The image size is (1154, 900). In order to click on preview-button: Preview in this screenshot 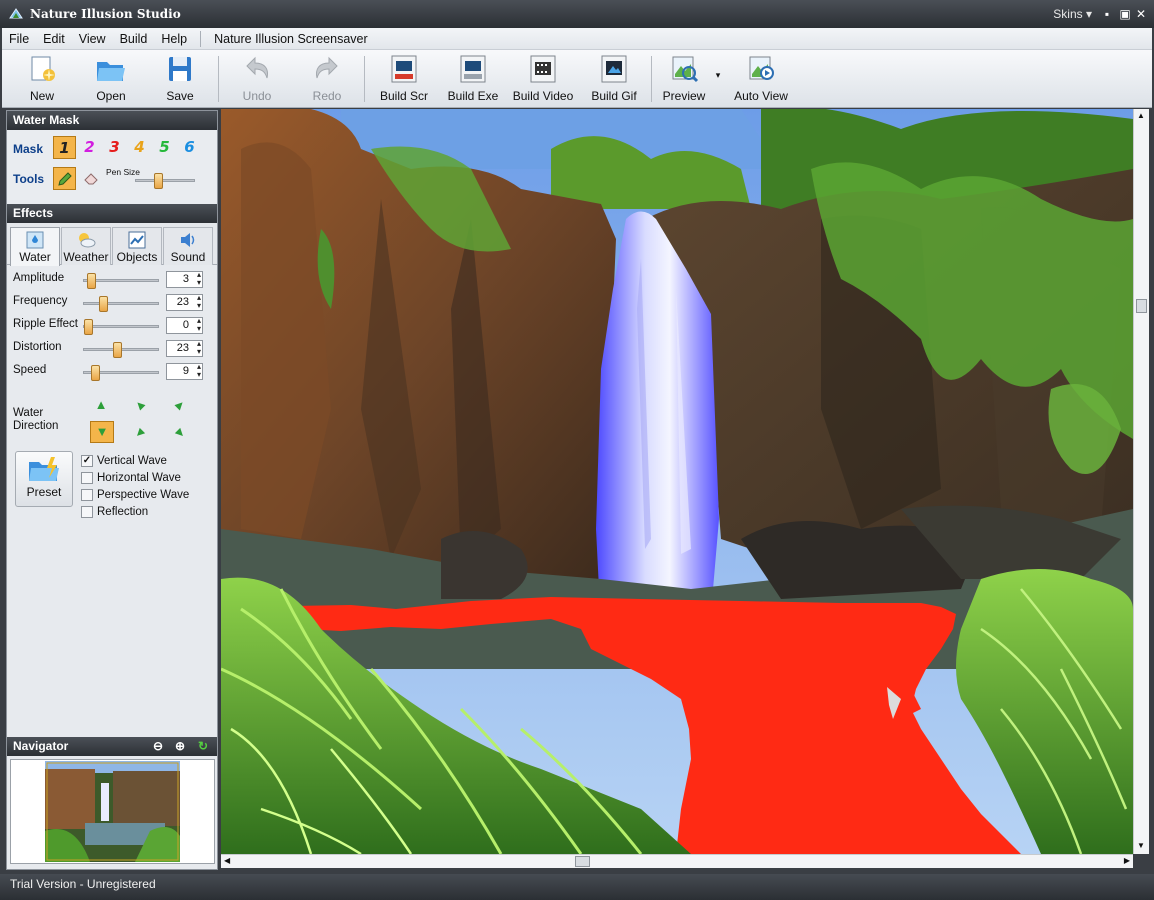, I will do `click(684, 80)`.